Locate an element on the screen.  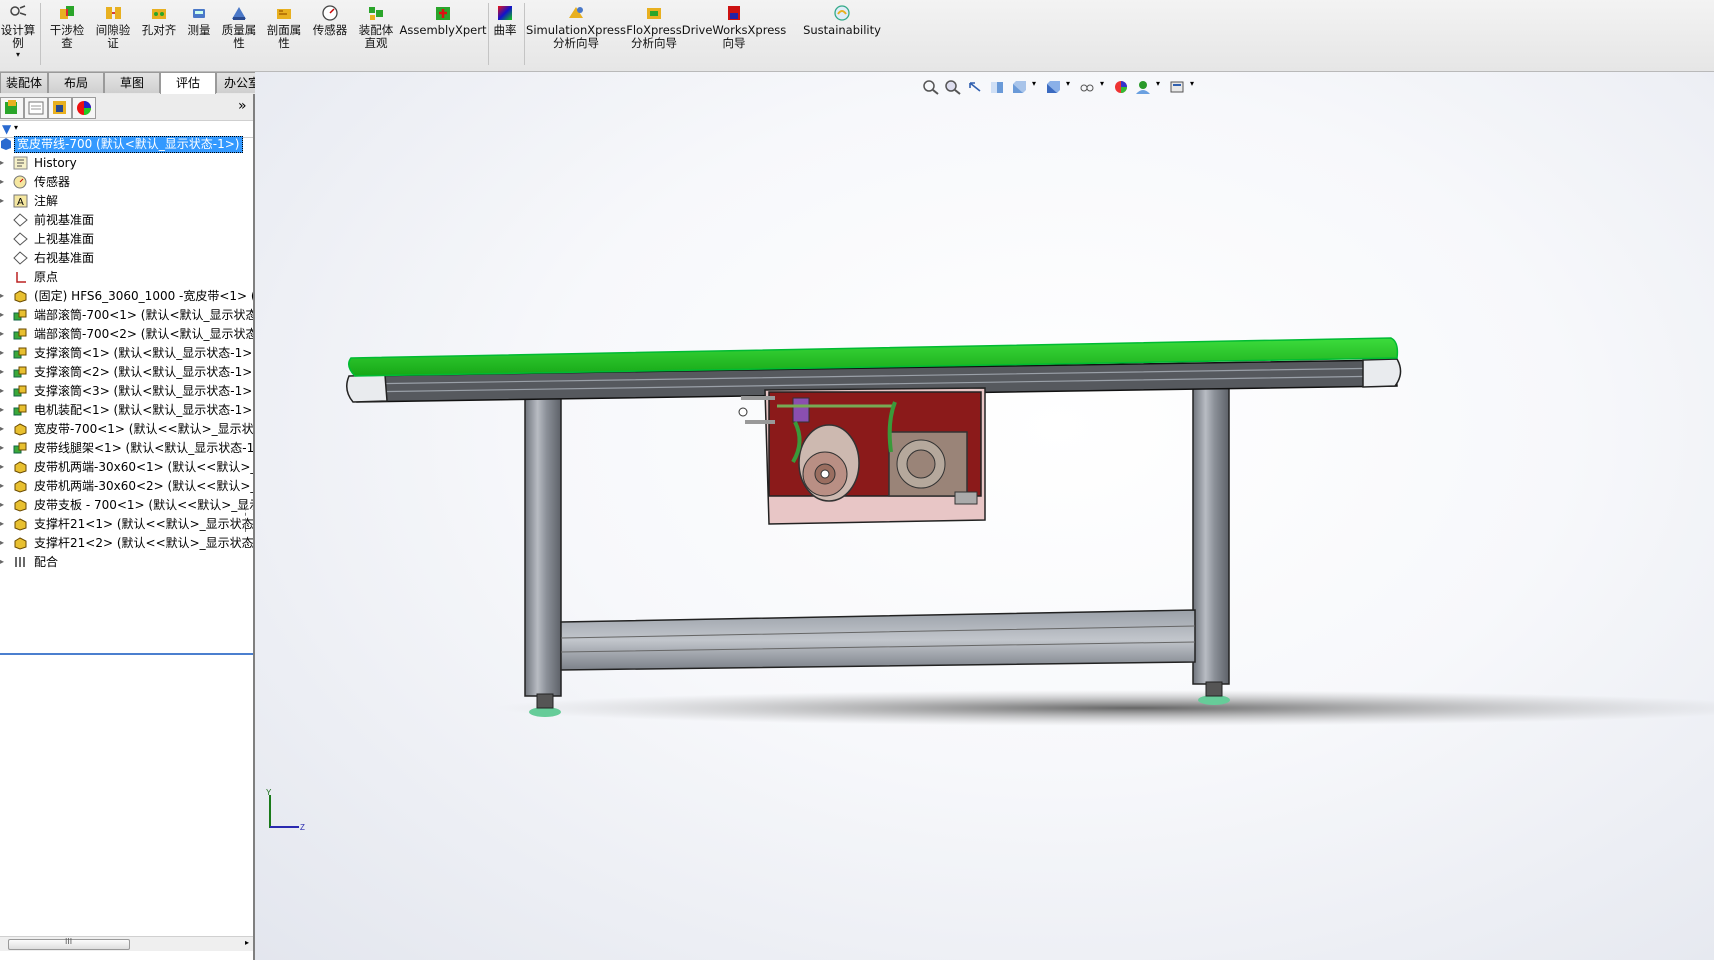
tree-node: ▸ 宽皮带-700<1> (默认<<默认>_显示状态 is located at coordinates (126, 429).